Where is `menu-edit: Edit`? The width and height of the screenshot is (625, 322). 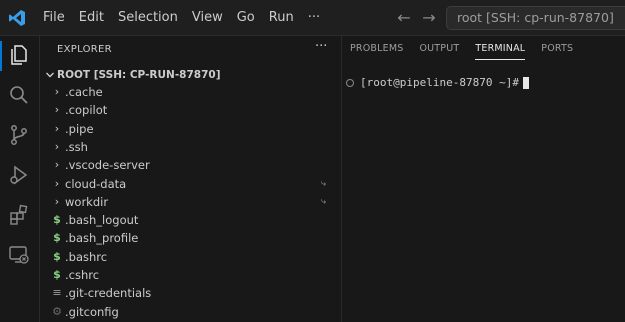
menu-edit: Edit is located at coordinates (91, 18).